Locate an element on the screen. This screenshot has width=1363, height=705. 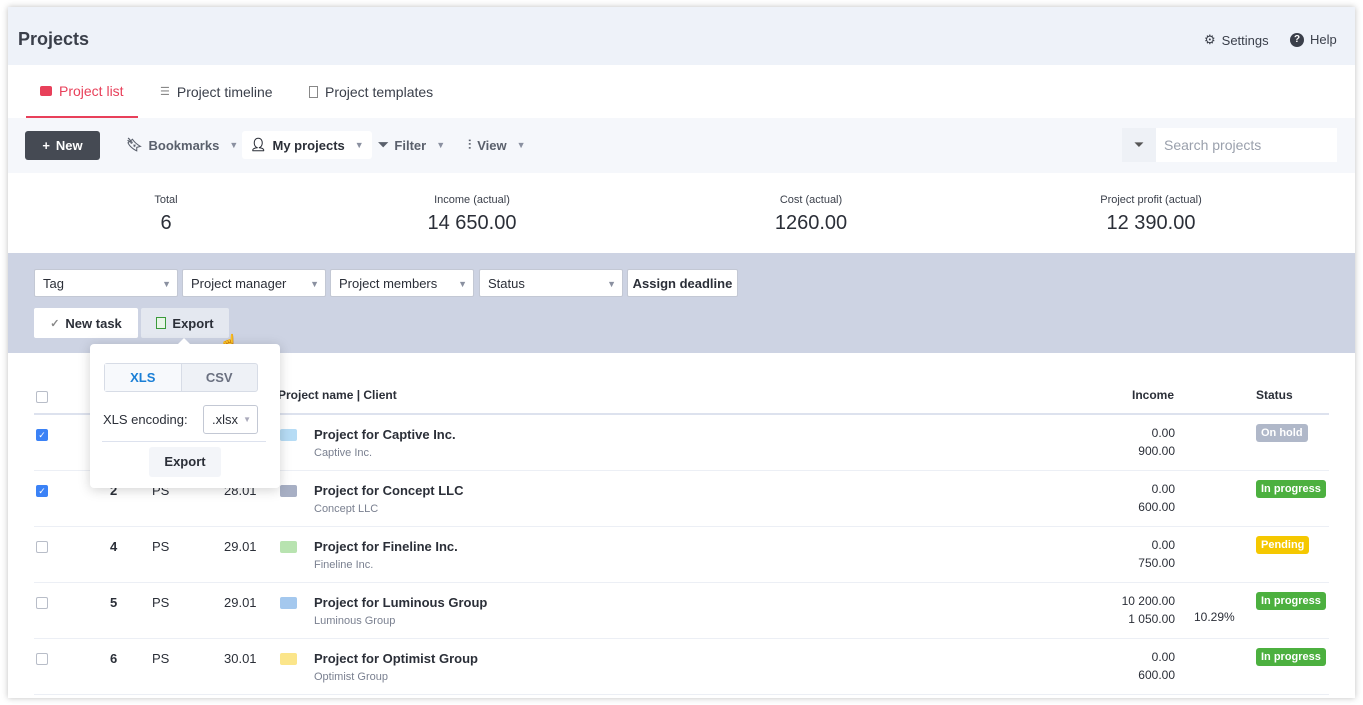
search-box: ⏷ Search projects is located at coordinates (1229, 145).